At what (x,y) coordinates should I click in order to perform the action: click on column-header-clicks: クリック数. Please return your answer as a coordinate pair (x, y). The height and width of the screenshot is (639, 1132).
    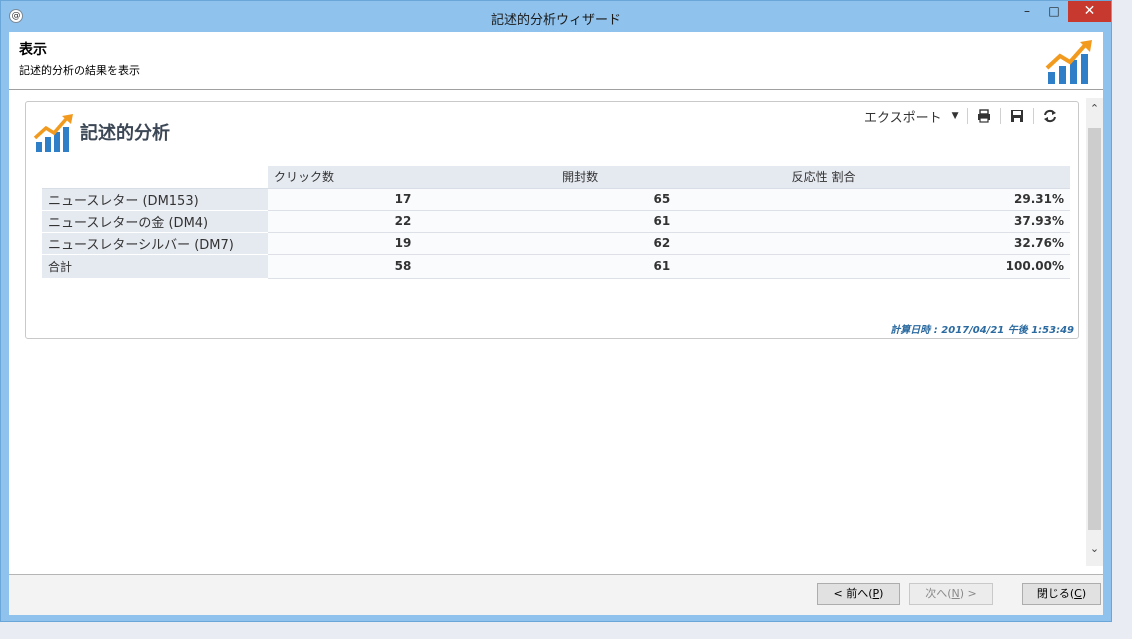
    Looking at the image, I should click on (403, 177).